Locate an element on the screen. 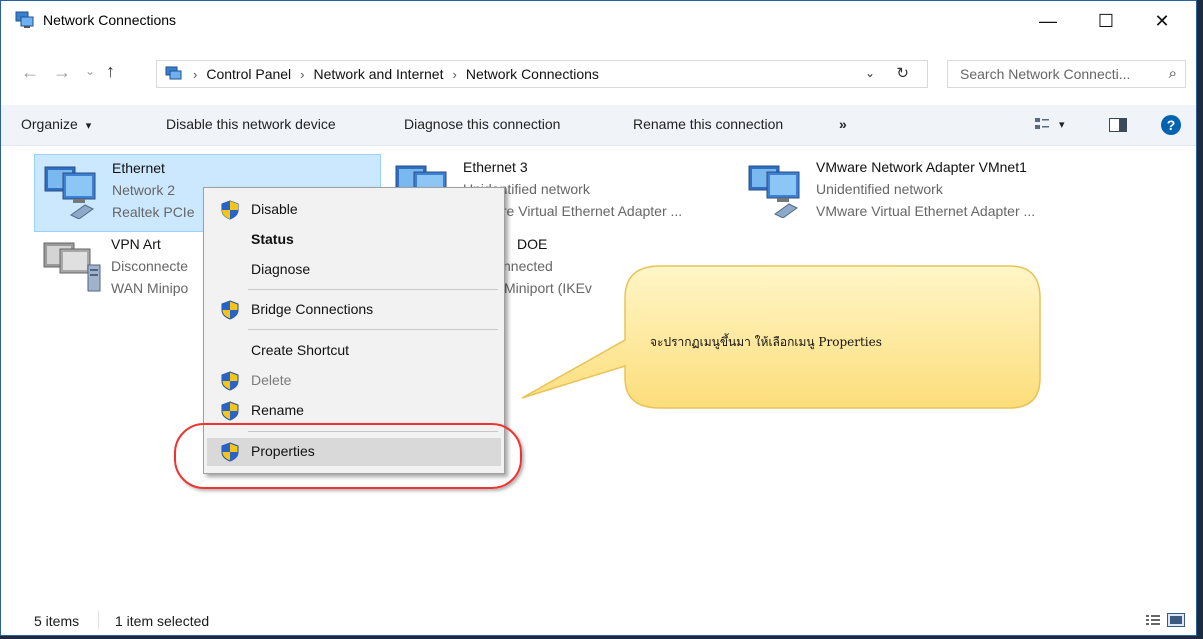 The width and height of the screenshot is (1203, 639). status-divider is located at coordinates (98, 620).